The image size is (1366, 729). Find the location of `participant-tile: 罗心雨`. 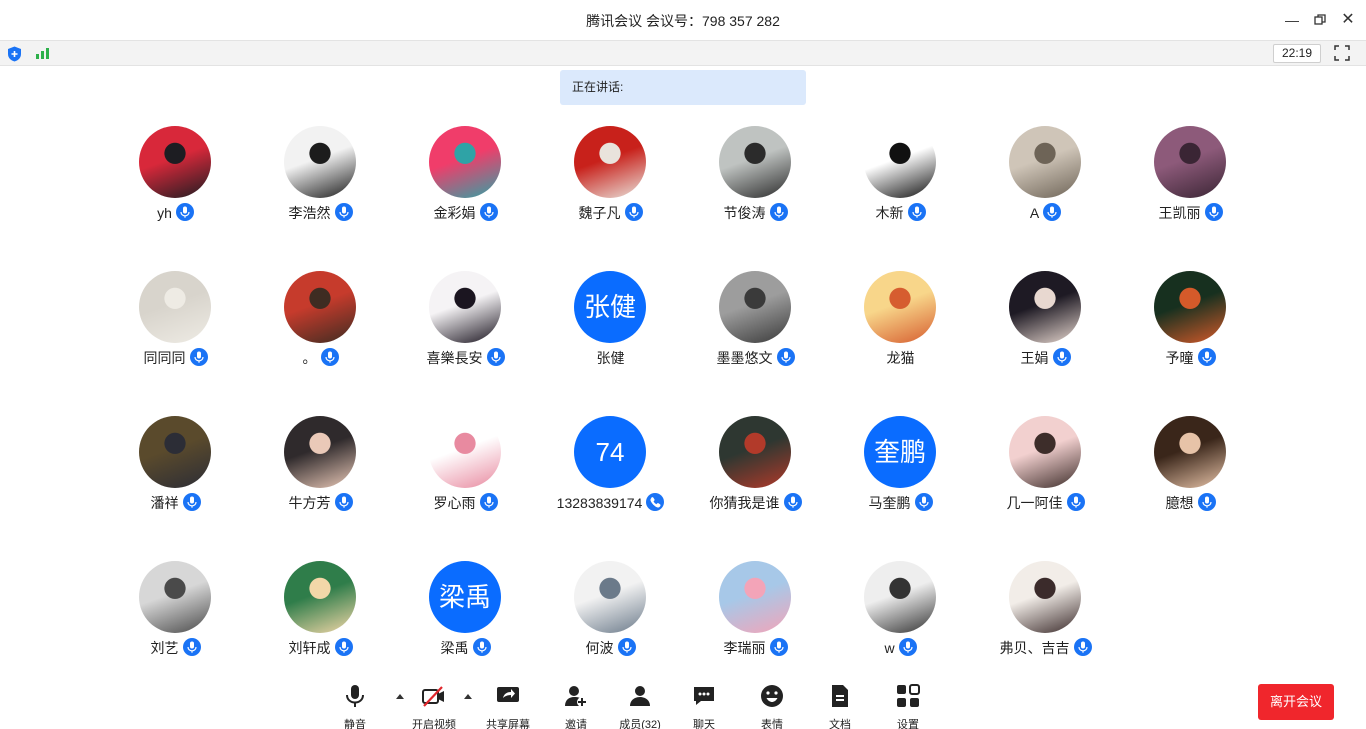

participant-tile: 罗心雨 is located at coordinates (465, 486).